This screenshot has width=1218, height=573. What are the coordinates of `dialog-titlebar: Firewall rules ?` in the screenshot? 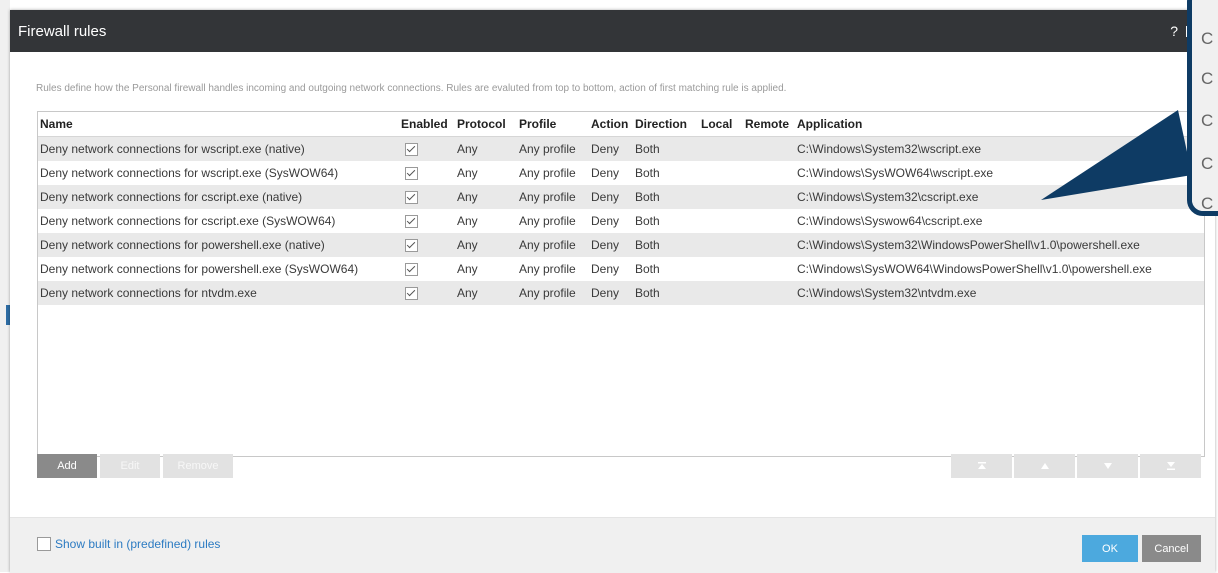 It's located at (612, 31).